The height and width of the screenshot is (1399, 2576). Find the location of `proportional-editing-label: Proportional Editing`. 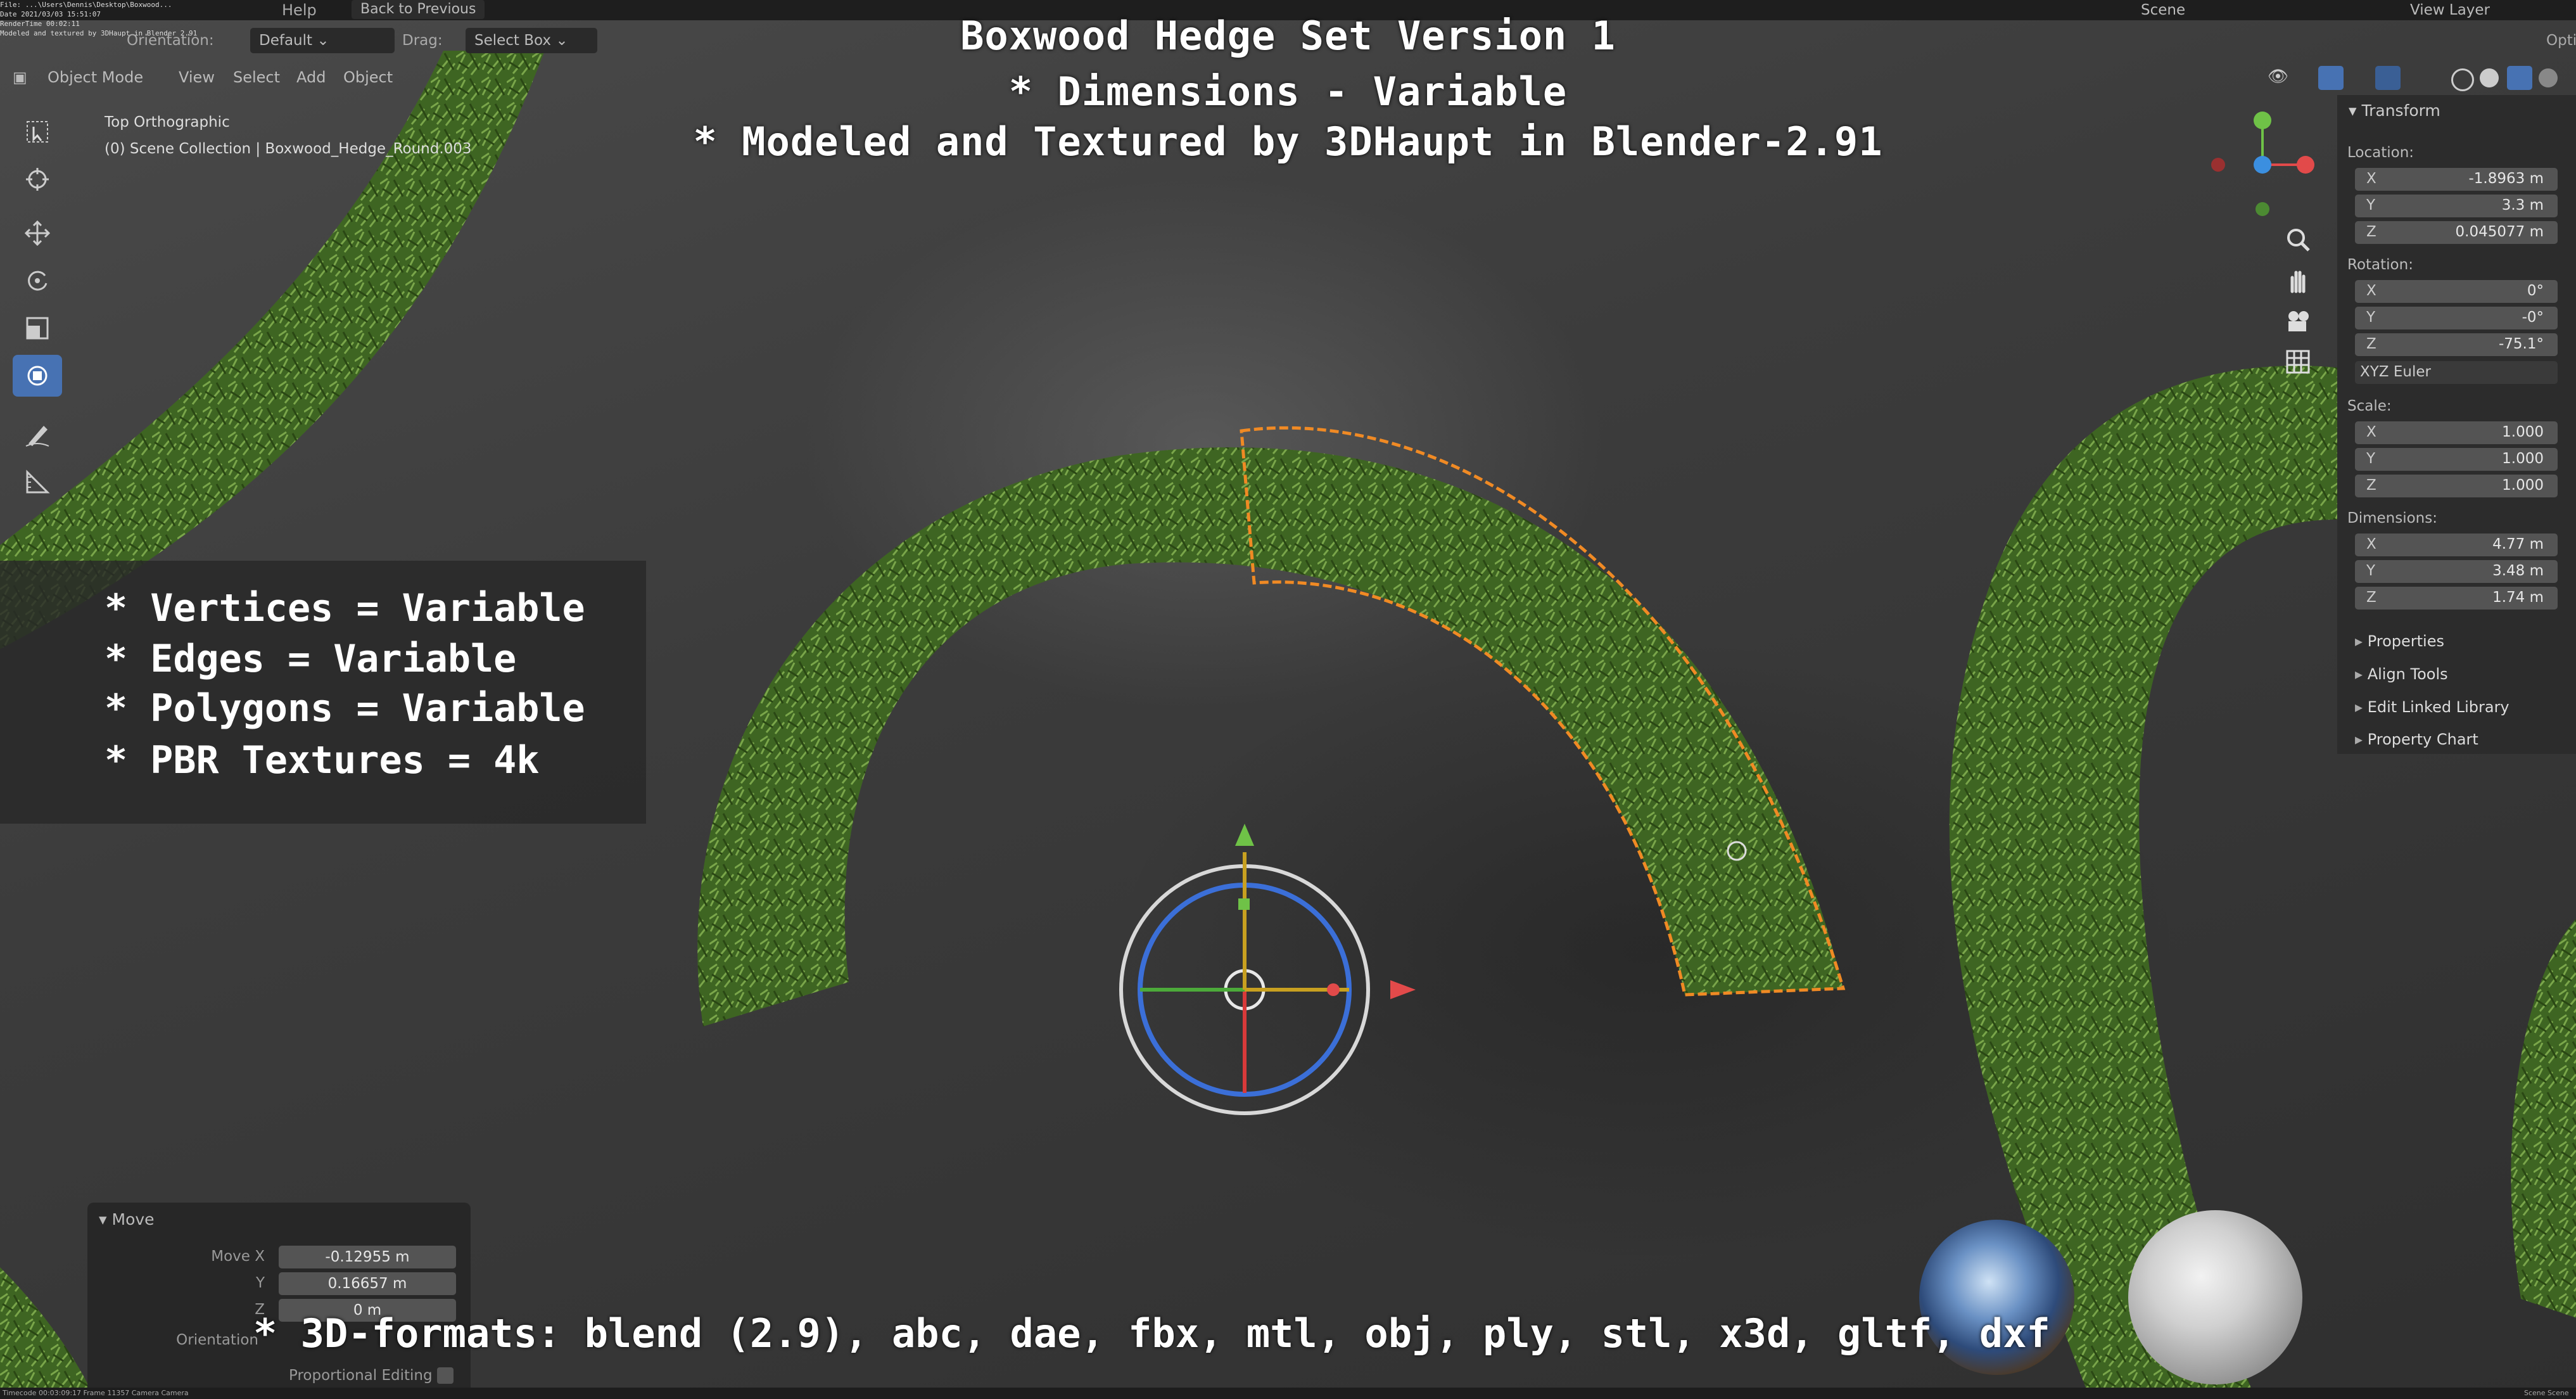

proportional-editing-label: Proportional Editing is located at coordinates (361, 1375).